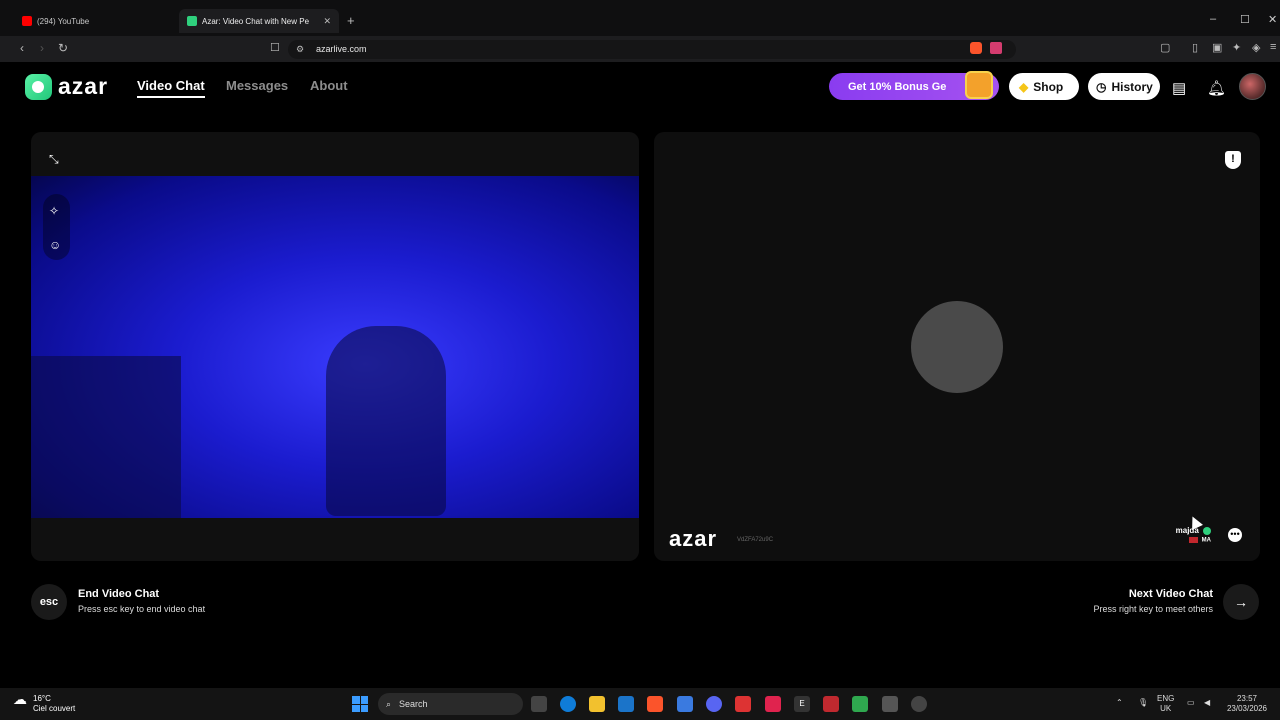  What do you see at coordinates (413, 704) in the screenshot?
I see `search-placeholder: Search` at bounding box center [413, 704].